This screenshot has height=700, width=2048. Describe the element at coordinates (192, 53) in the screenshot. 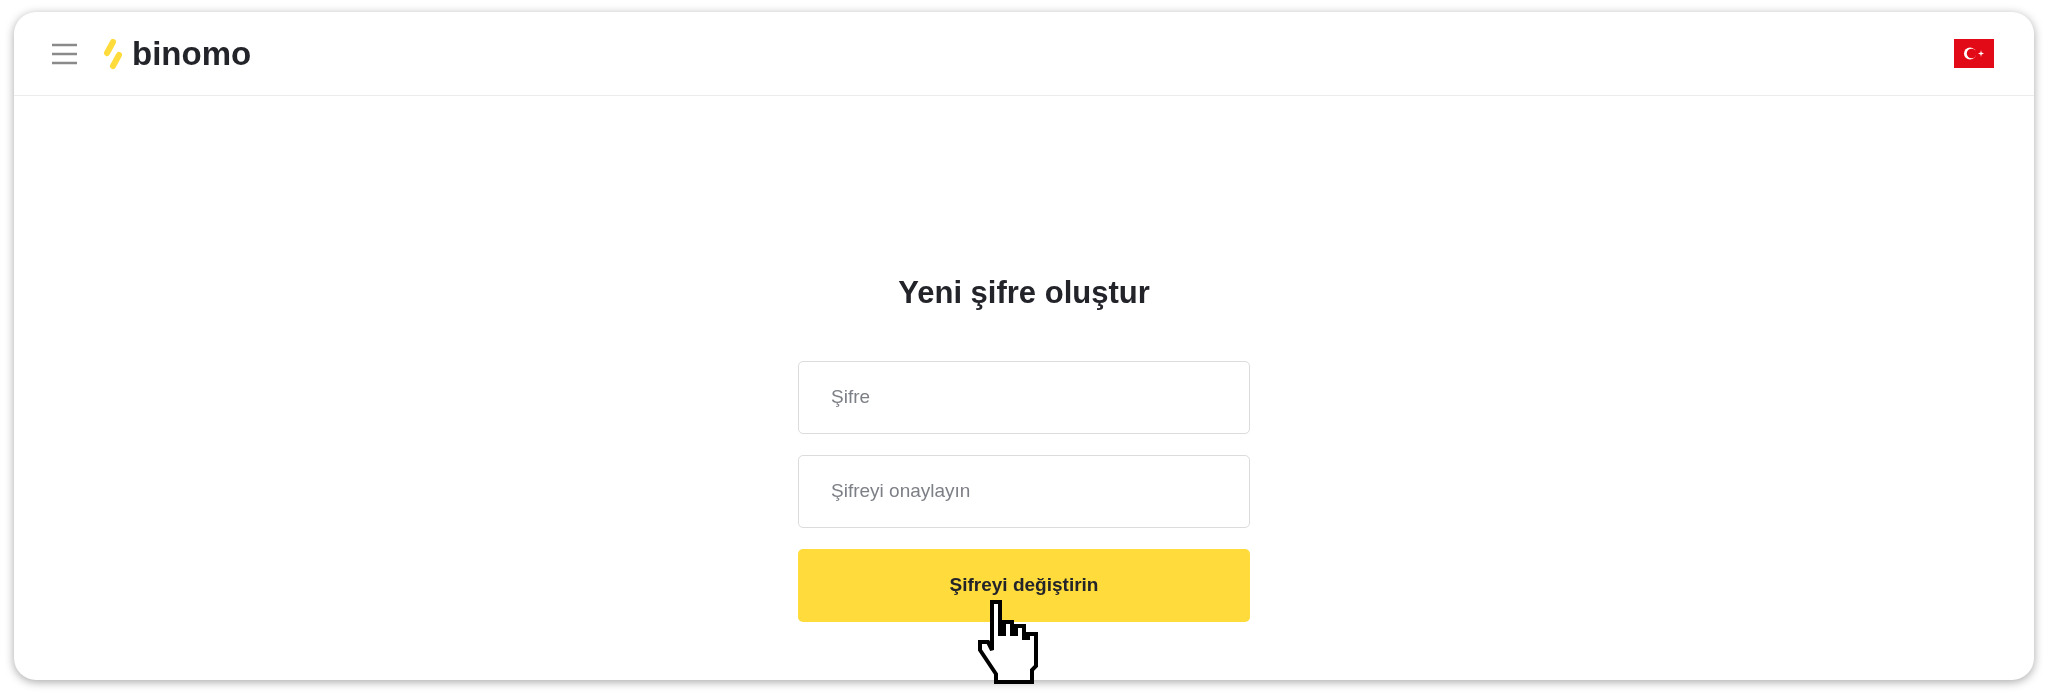

I see `logo-text: binomo` at that location.